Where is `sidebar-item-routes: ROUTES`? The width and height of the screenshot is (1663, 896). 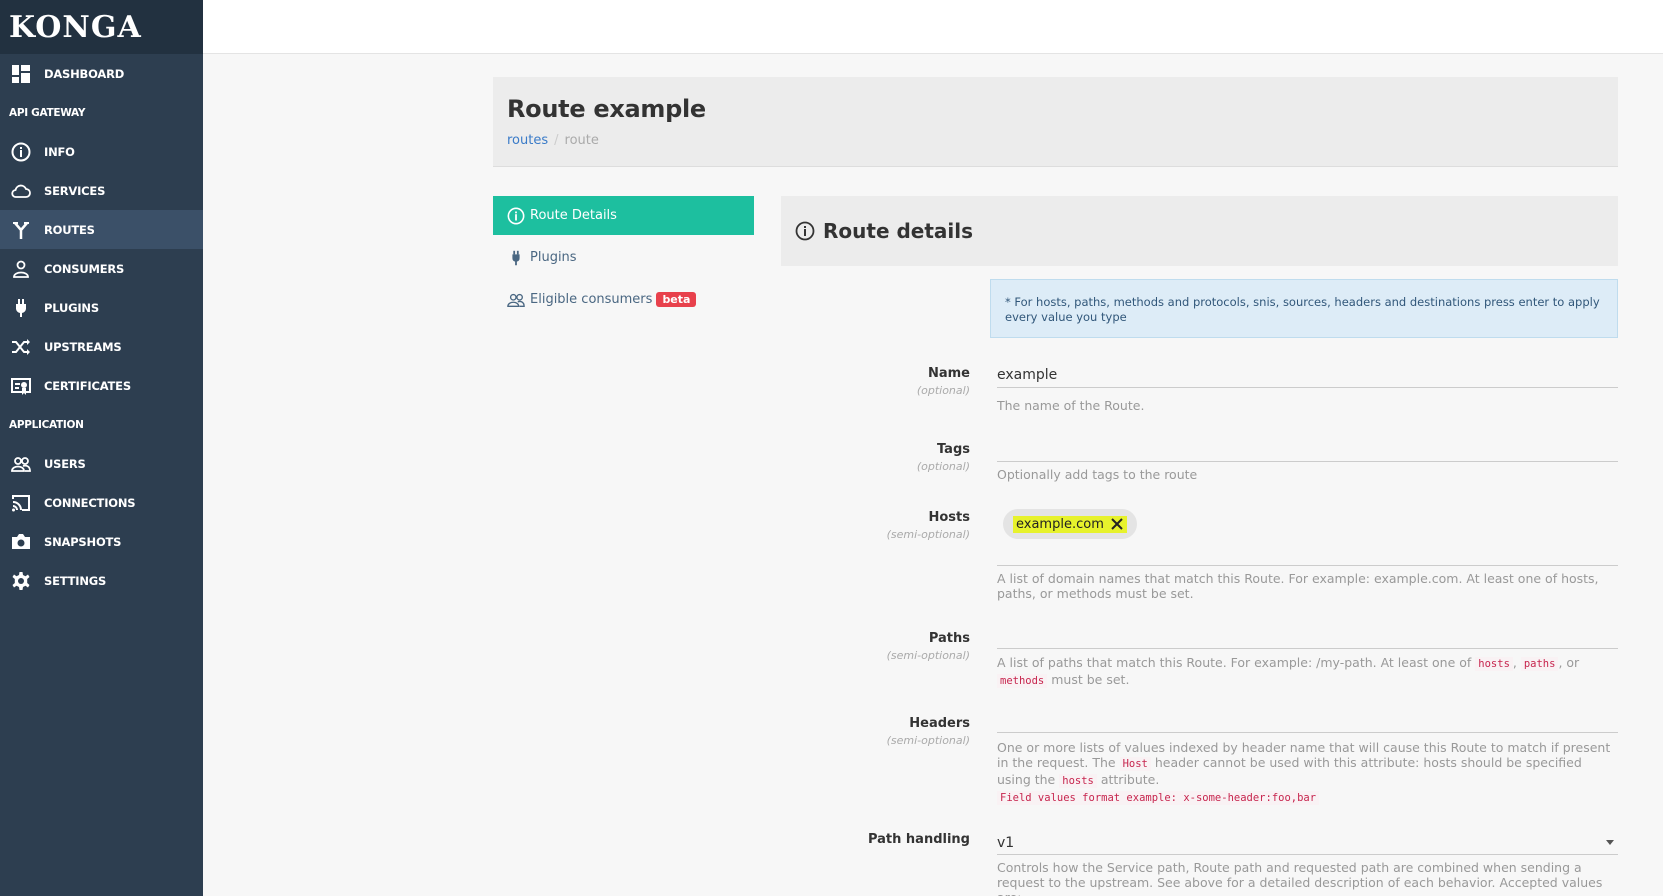
sidebar-item-routes: ROUTES is located at coordinates (101, 229).